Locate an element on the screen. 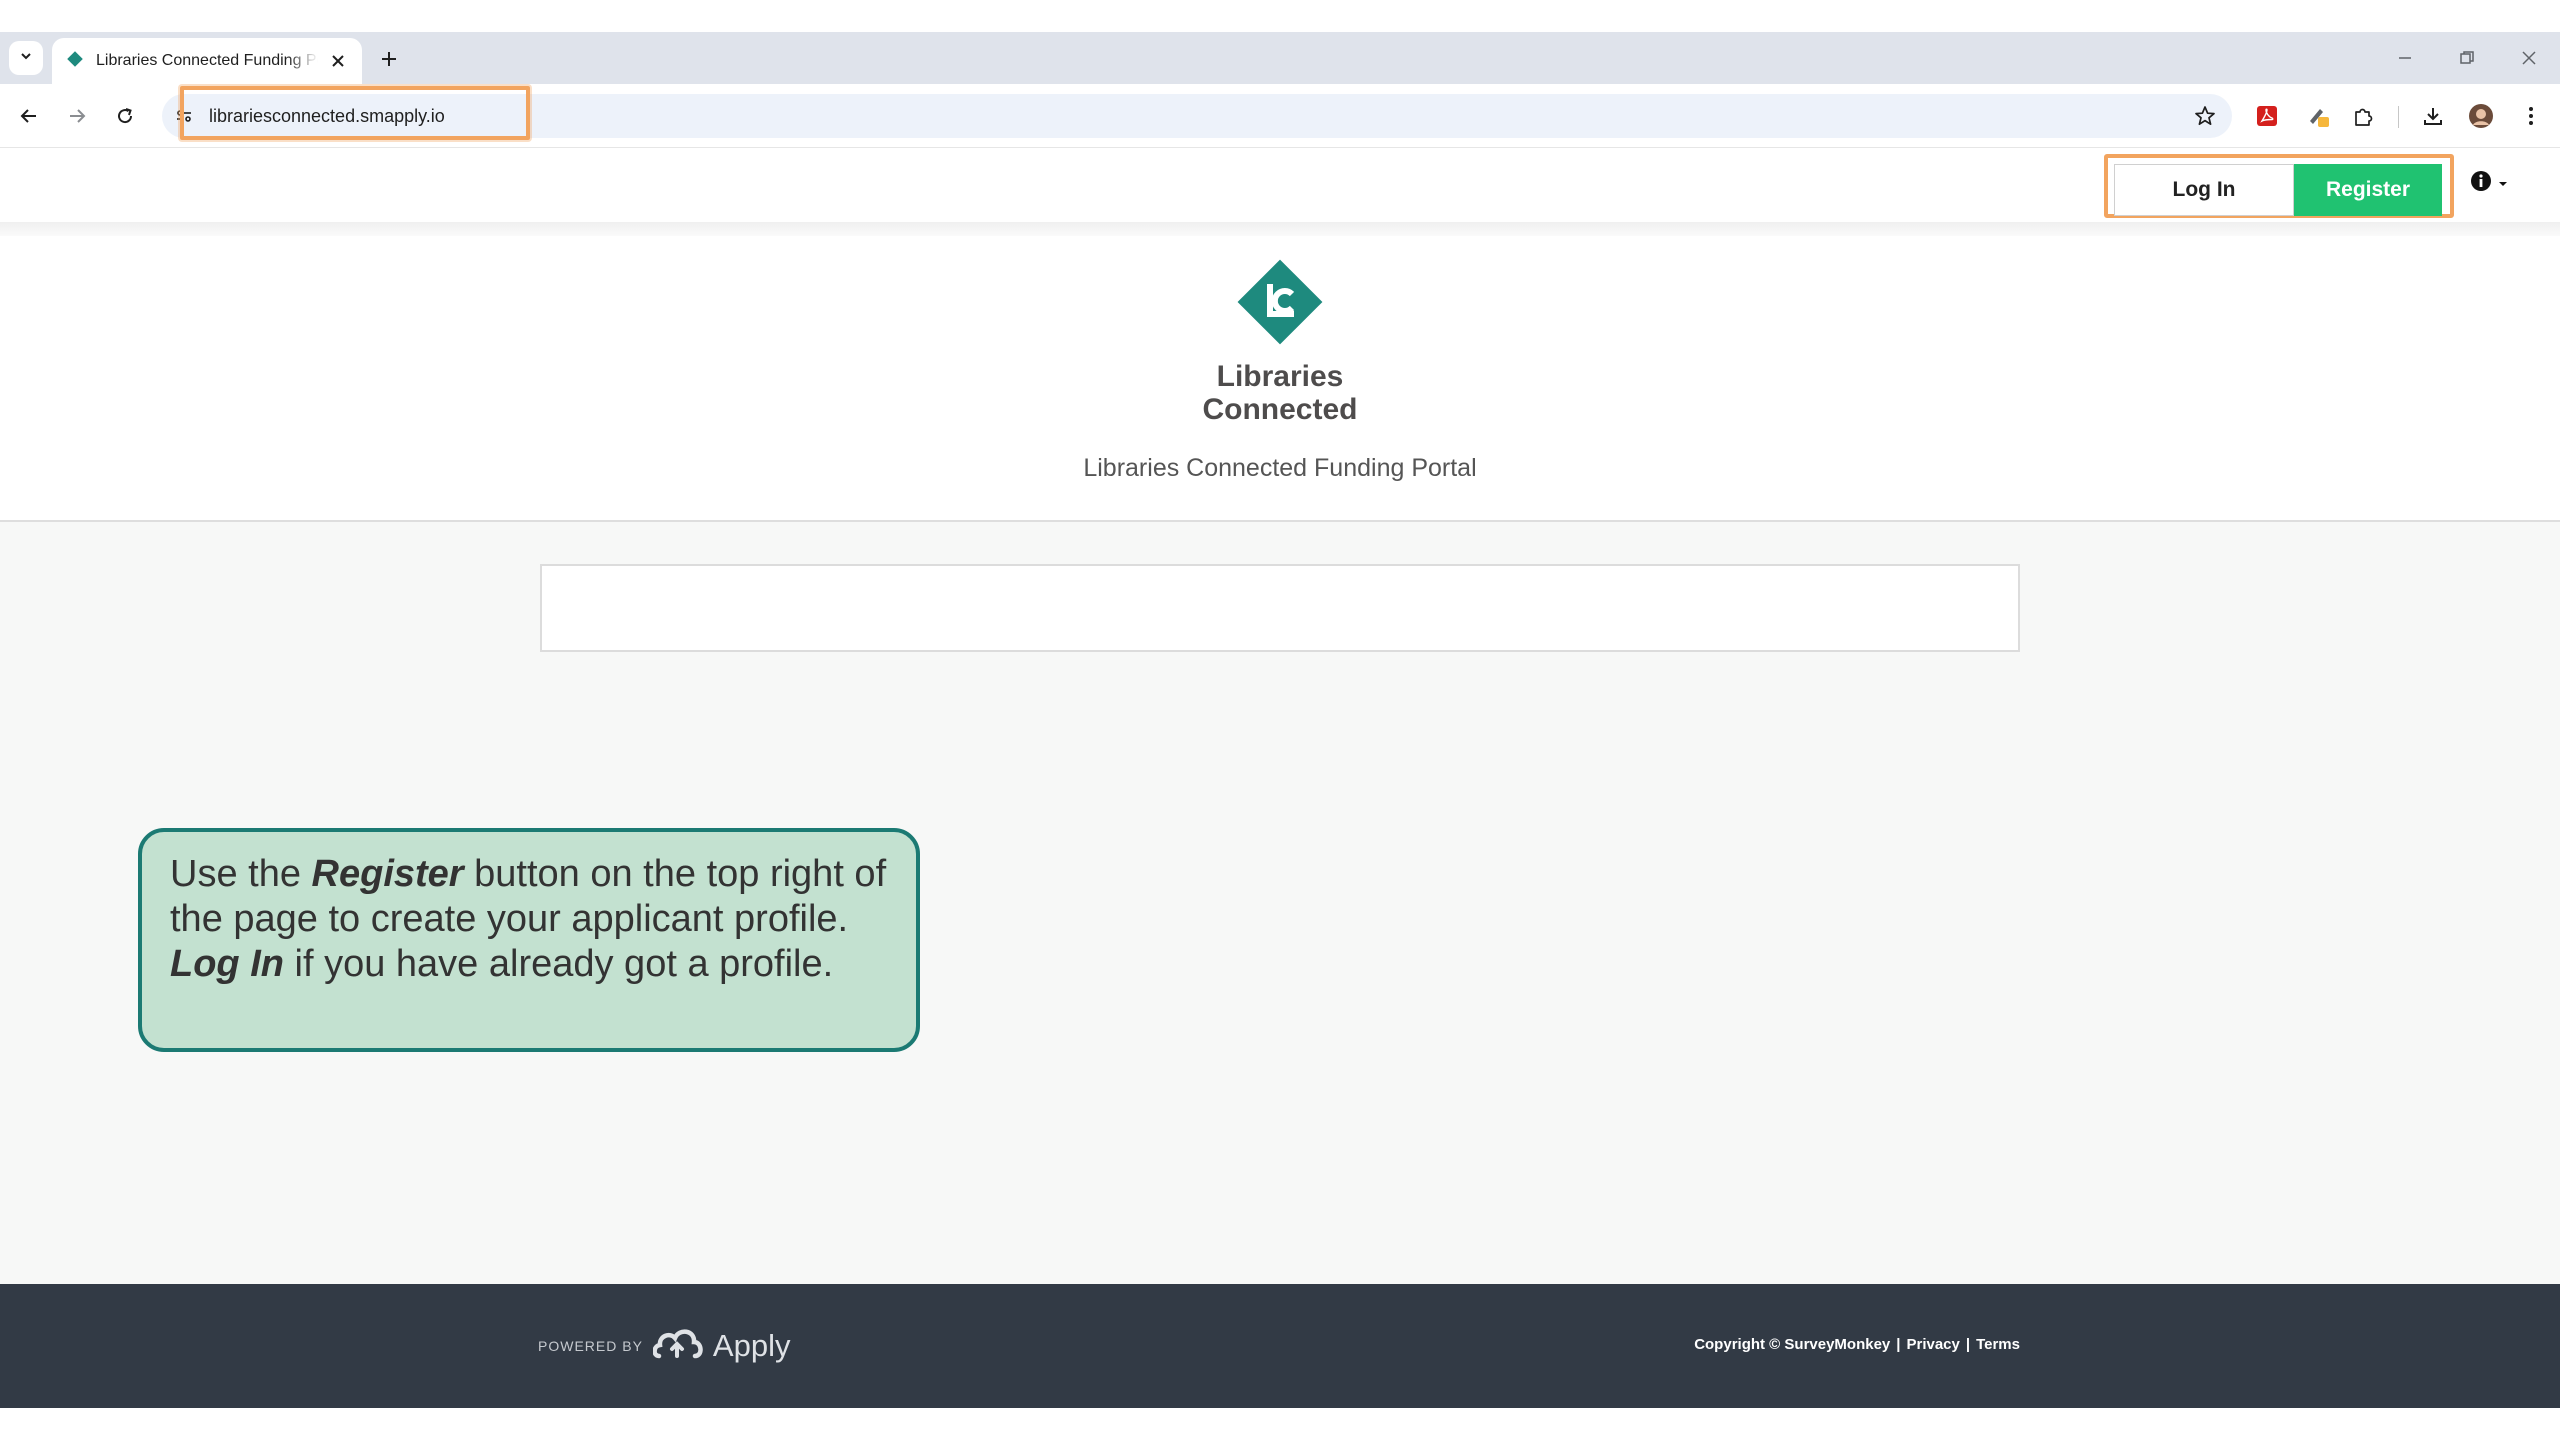 The height and width of the screenshot is (1440, 2560). tab-search-button is located at coordinates (26, 58).